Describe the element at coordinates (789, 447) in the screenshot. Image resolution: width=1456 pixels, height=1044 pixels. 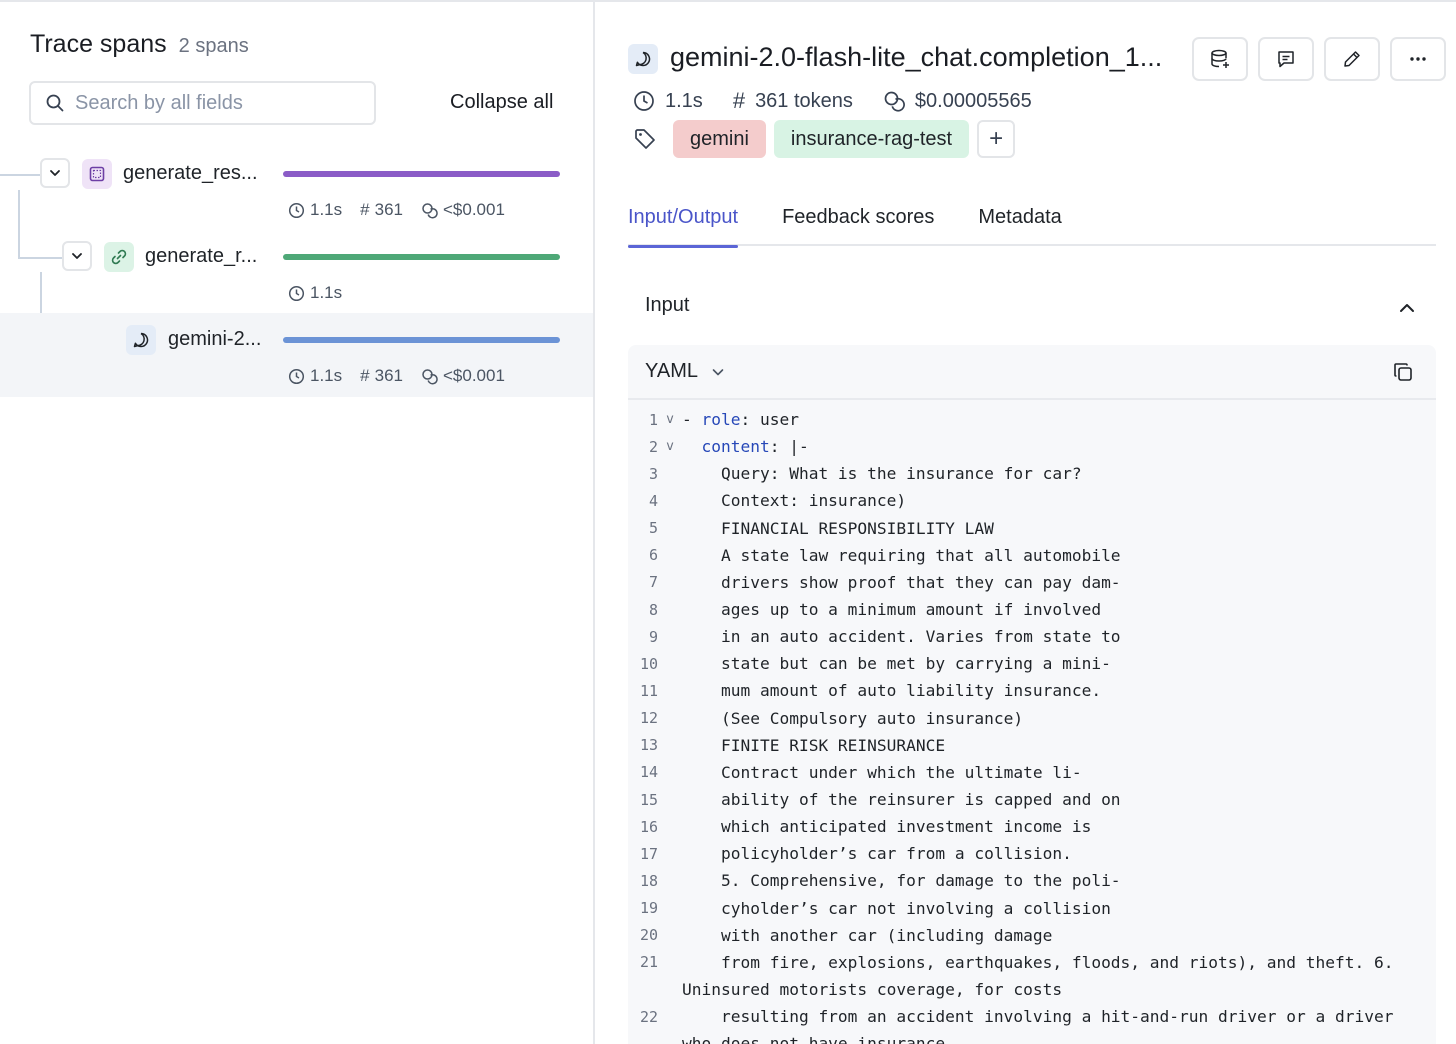
I see `yaml-value: : |-` at that location.